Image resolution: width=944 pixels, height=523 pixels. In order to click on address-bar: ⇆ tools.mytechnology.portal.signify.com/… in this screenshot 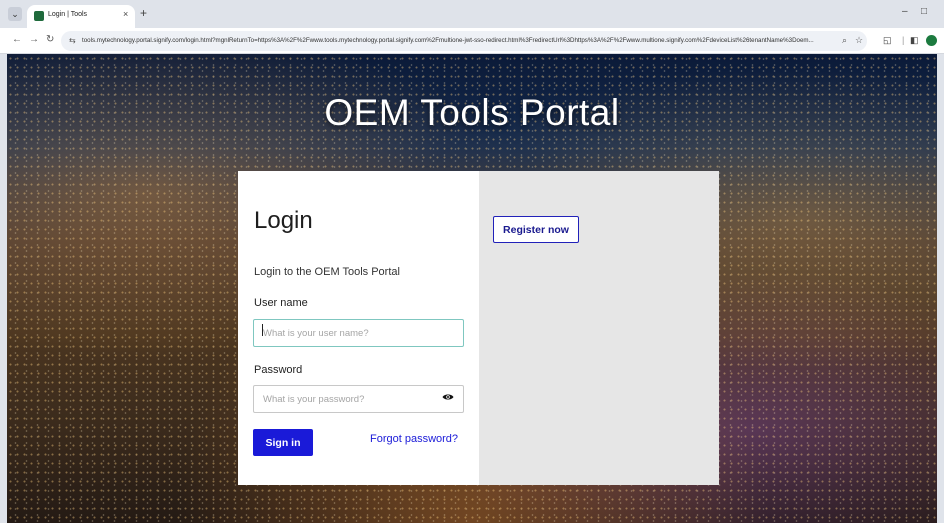, I will do `click(464, 41)`.